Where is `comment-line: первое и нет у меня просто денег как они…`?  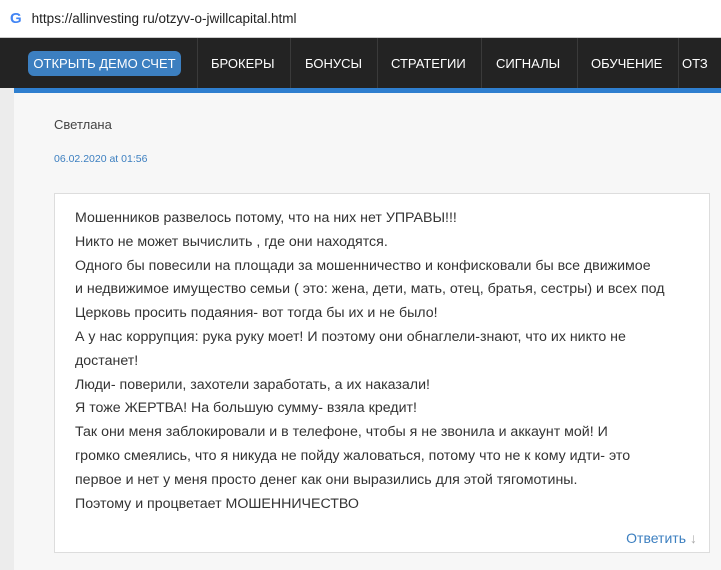
comment-line: первое и нет у меня просто денег как они… is located at coordinates (326, 479).